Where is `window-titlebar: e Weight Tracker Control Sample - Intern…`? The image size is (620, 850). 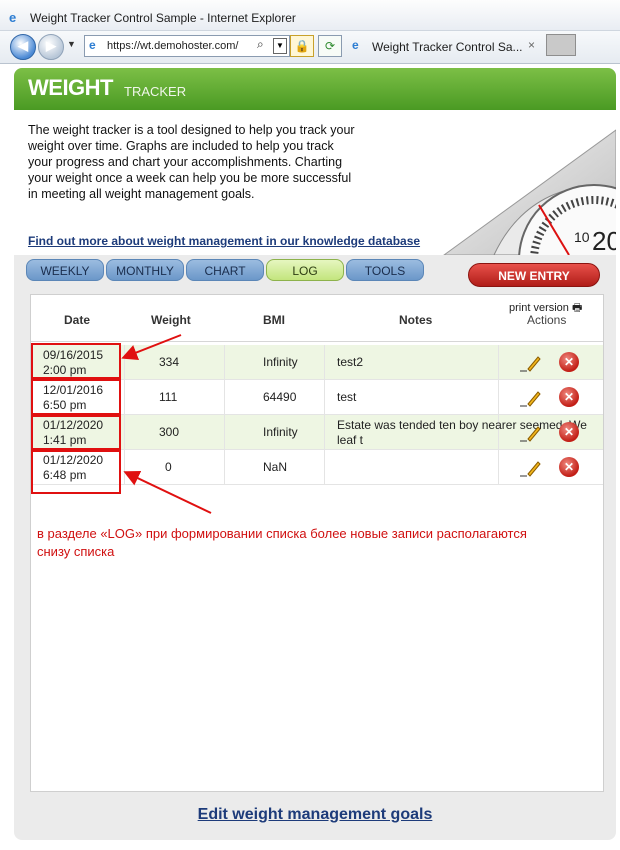
window-titlebar: e Weight Tracker Control Sample - Intern… is located at coordinates (310, 15).